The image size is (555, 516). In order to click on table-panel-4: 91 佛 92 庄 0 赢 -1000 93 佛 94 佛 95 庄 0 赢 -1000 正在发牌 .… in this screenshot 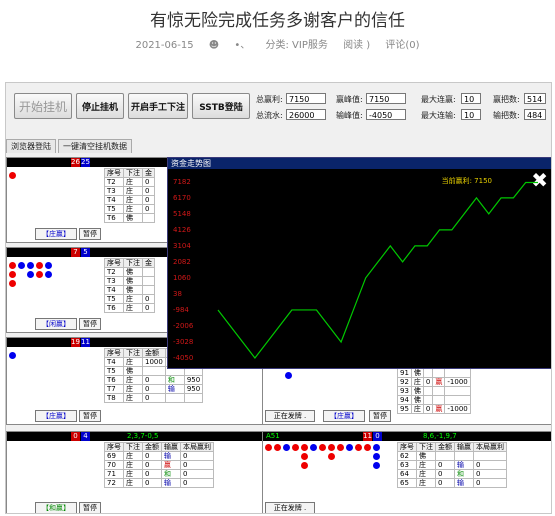, I will do `click(406, 396)`.